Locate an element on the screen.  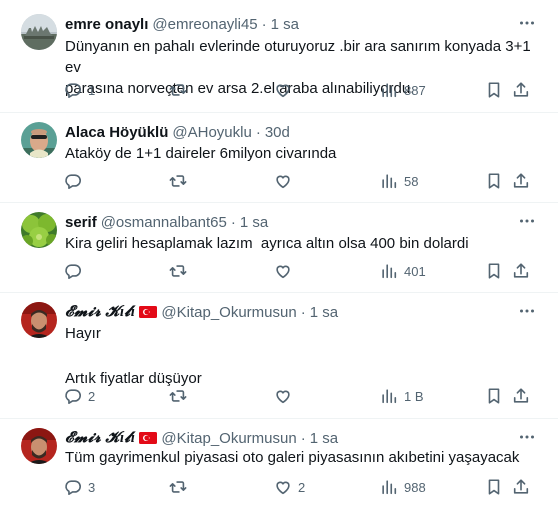
views-button: 1 B is located at coordinates (402, 396).